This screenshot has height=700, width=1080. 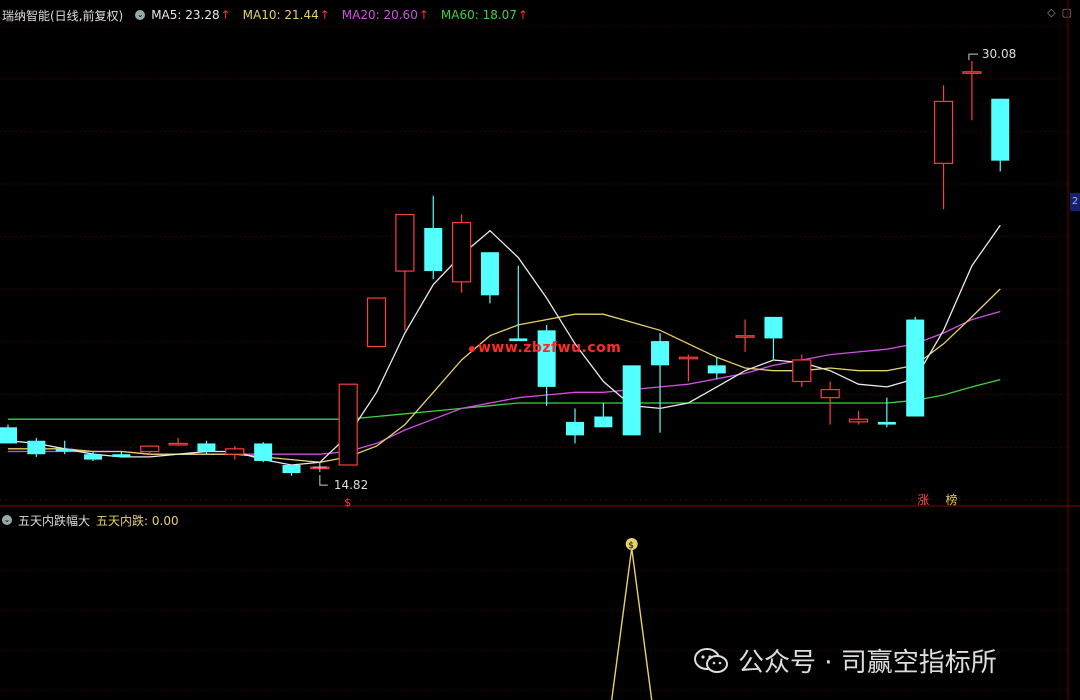 I want to click on wechat-account-label: 公众号 · 司赢空指标所, so click(x=845, y=660).